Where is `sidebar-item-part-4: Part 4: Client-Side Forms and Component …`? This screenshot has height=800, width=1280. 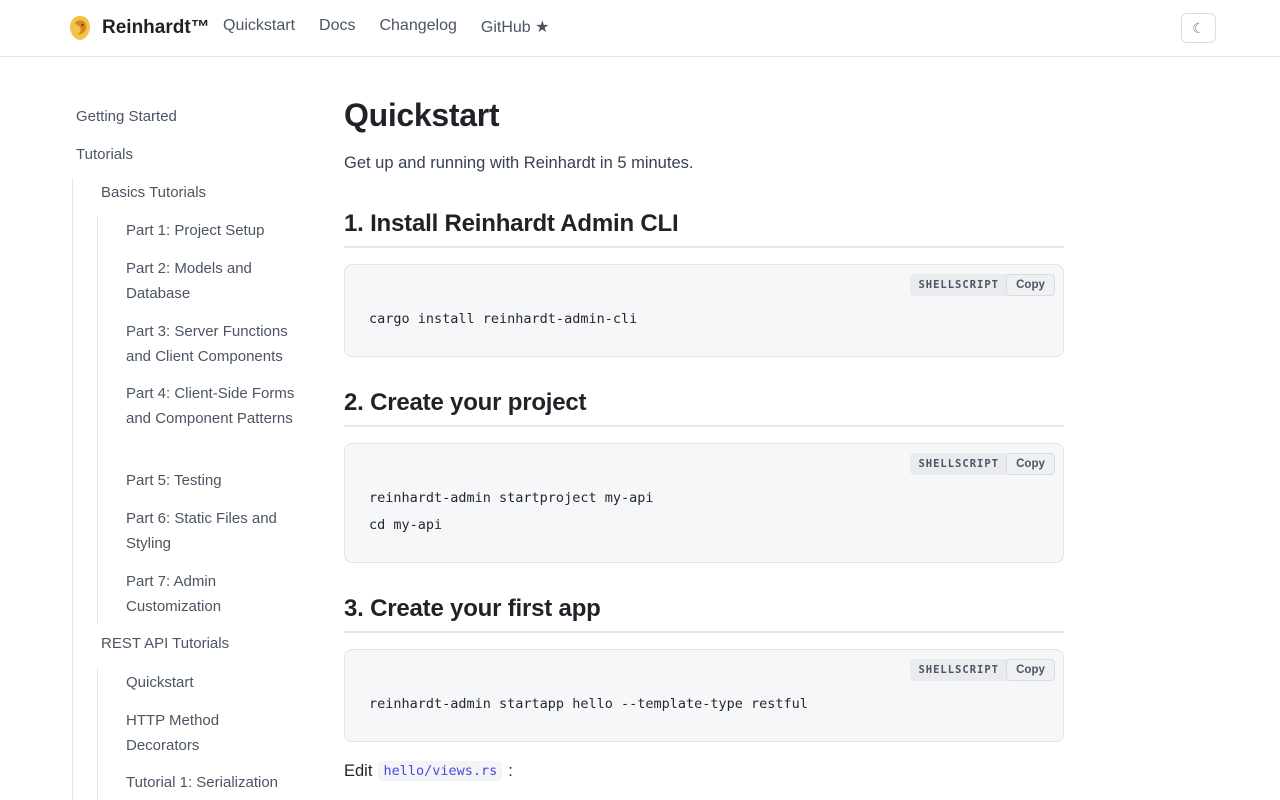
sidebar-item-part-4: Part 4: Client-Side Forms and Component … is located at coordinates (211, 406).